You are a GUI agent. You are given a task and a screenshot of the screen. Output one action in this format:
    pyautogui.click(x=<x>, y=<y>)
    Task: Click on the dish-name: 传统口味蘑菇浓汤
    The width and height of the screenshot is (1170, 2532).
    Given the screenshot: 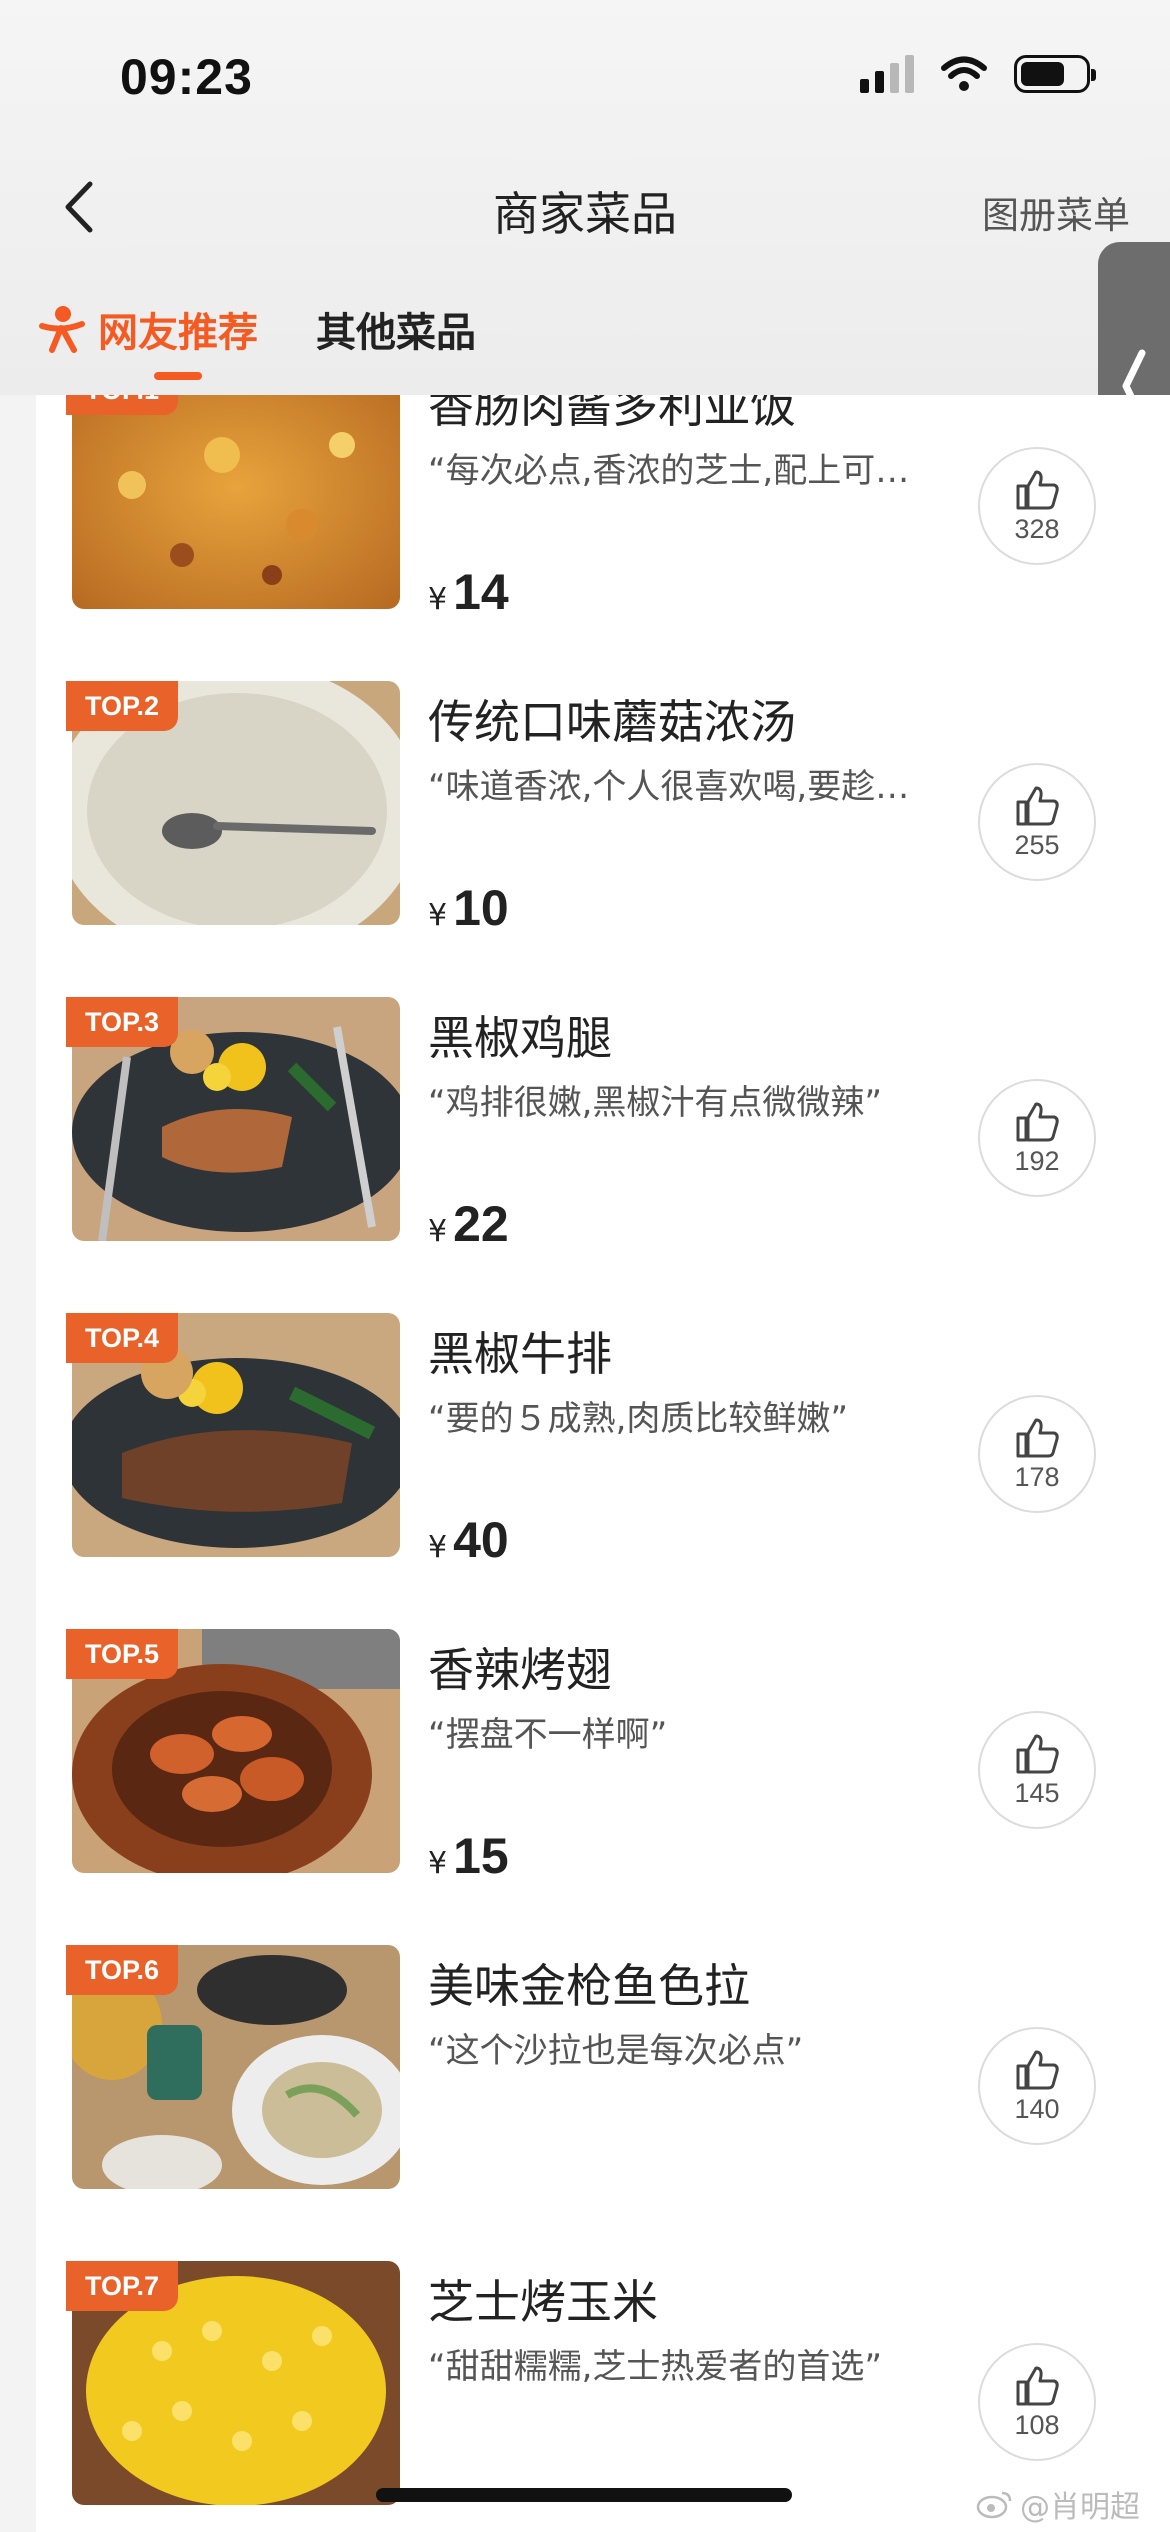 What is the action you would take?
    pyautogui.click(x=612, y=722)
    